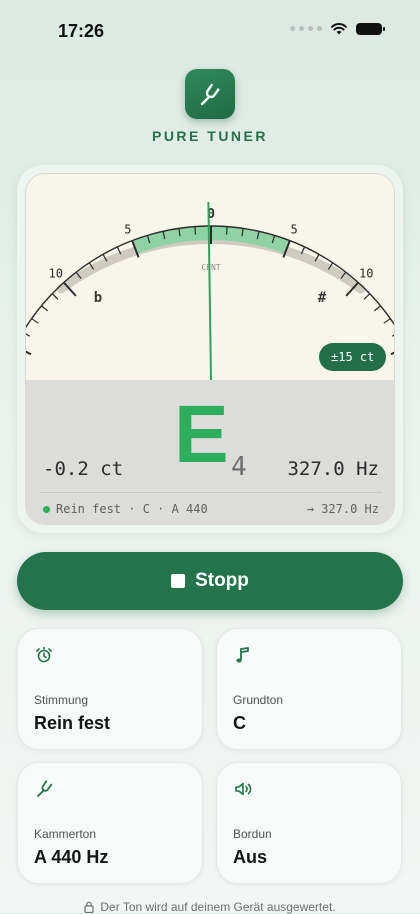 Image resolution: width=420 pixels, height=914 pixels. What do you see at coordinates (306, 28) in the screenshot?
I see `cellular-signal-icon` at bounding box center [306, 28].